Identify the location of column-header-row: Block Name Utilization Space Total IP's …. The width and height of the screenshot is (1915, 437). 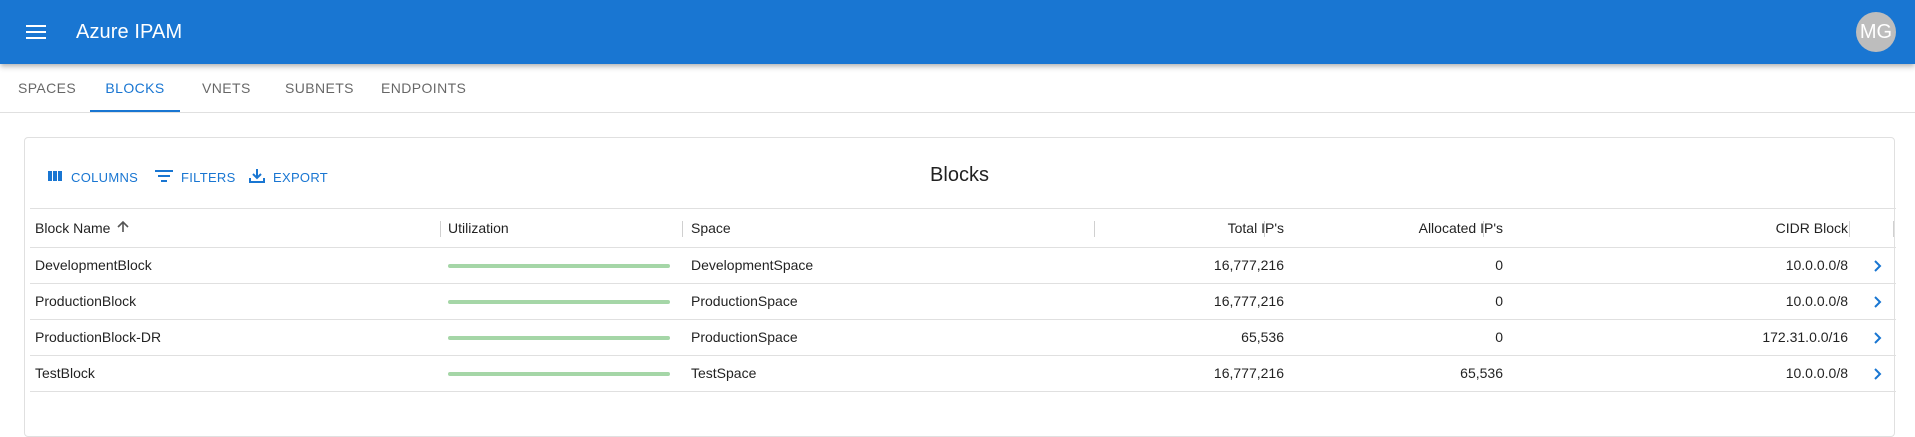
(963, 228).